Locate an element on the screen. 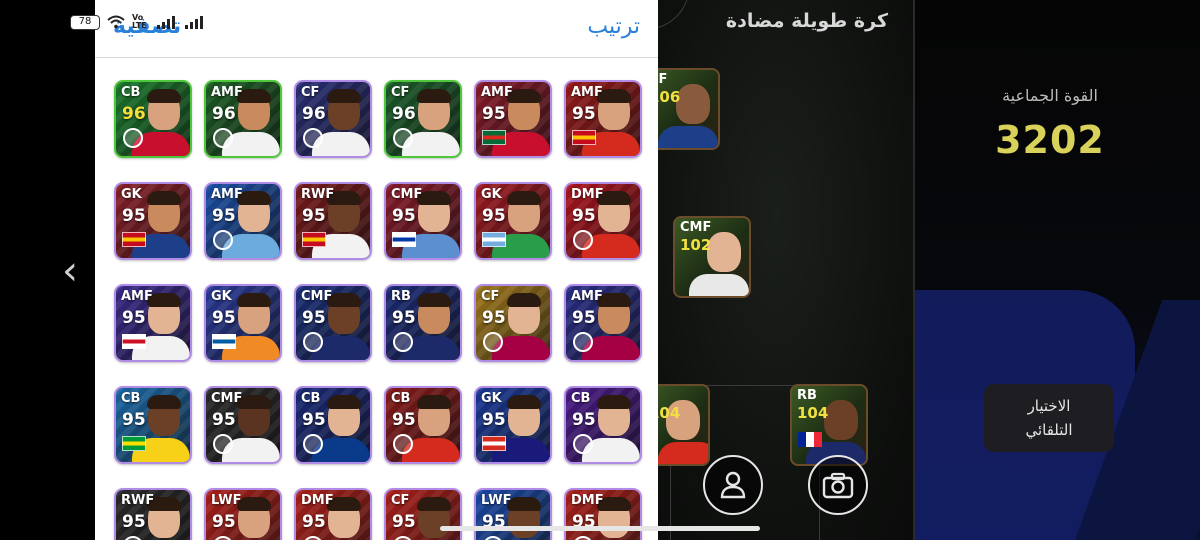  profile-button is located at coordinates (733, 485).